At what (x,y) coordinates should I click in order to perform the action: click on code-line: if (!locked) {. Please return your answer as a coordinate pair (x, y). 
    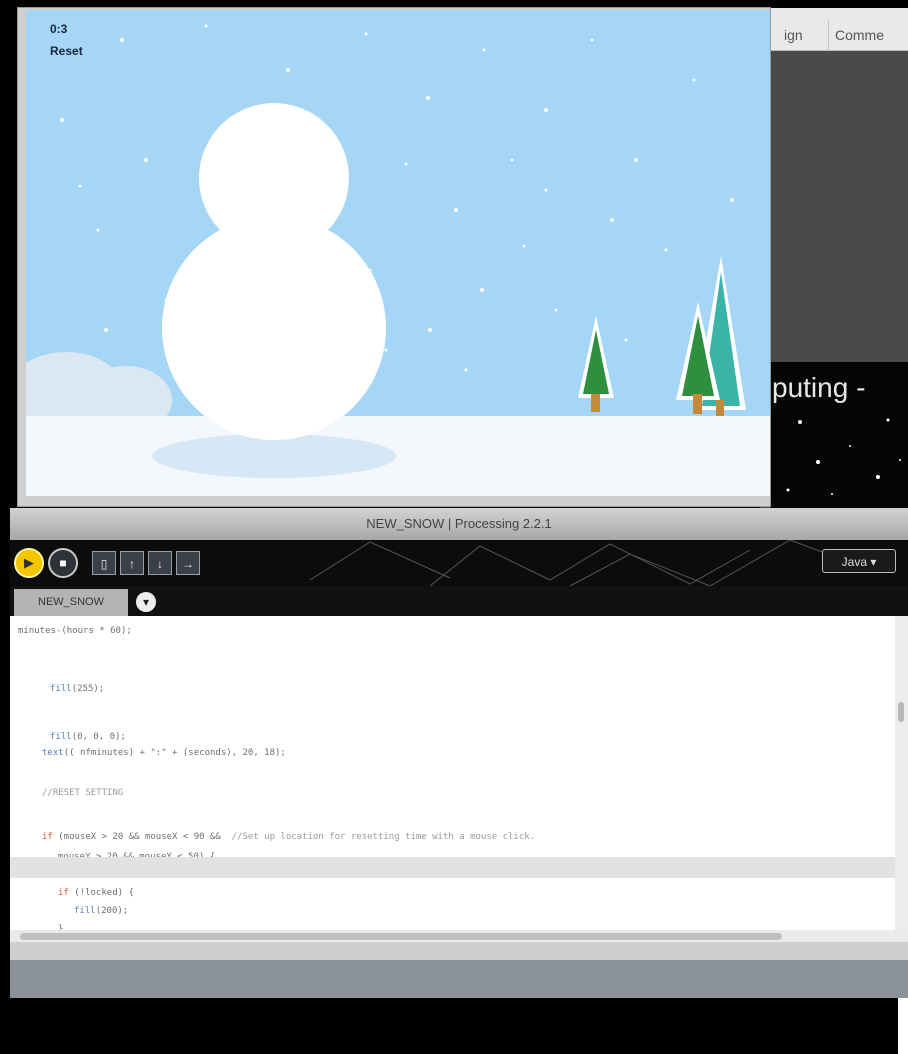
    Looking at the image, I should click on (72, 893).